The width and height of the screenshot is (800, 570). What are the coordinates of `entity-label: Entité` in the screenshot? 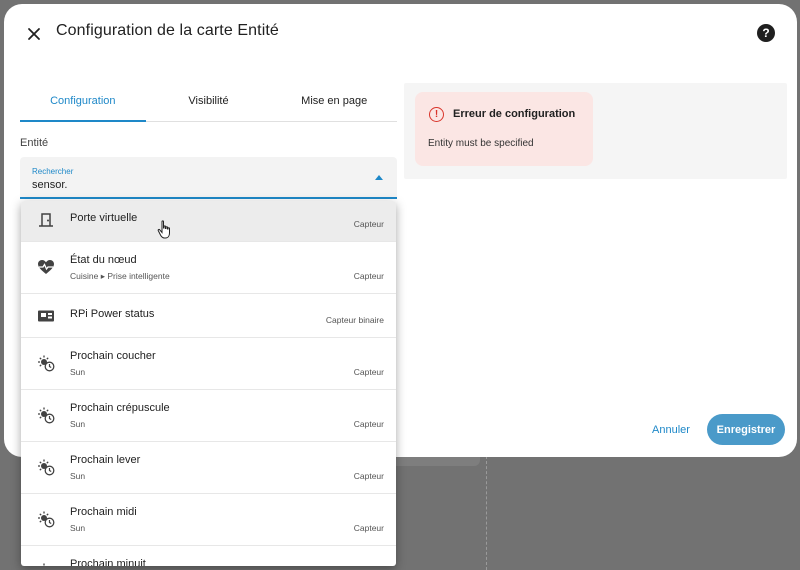 It's located at (34, 143).